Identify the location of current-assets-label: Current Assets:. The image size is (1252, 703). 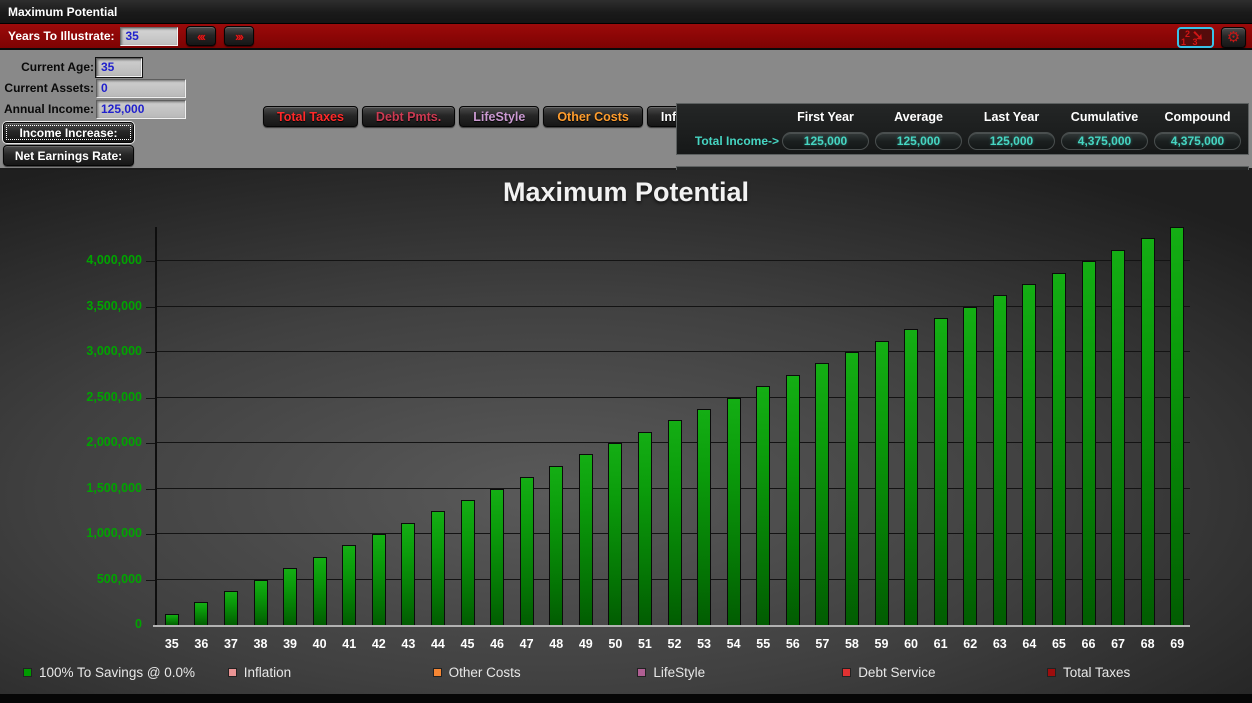
(49, 88).